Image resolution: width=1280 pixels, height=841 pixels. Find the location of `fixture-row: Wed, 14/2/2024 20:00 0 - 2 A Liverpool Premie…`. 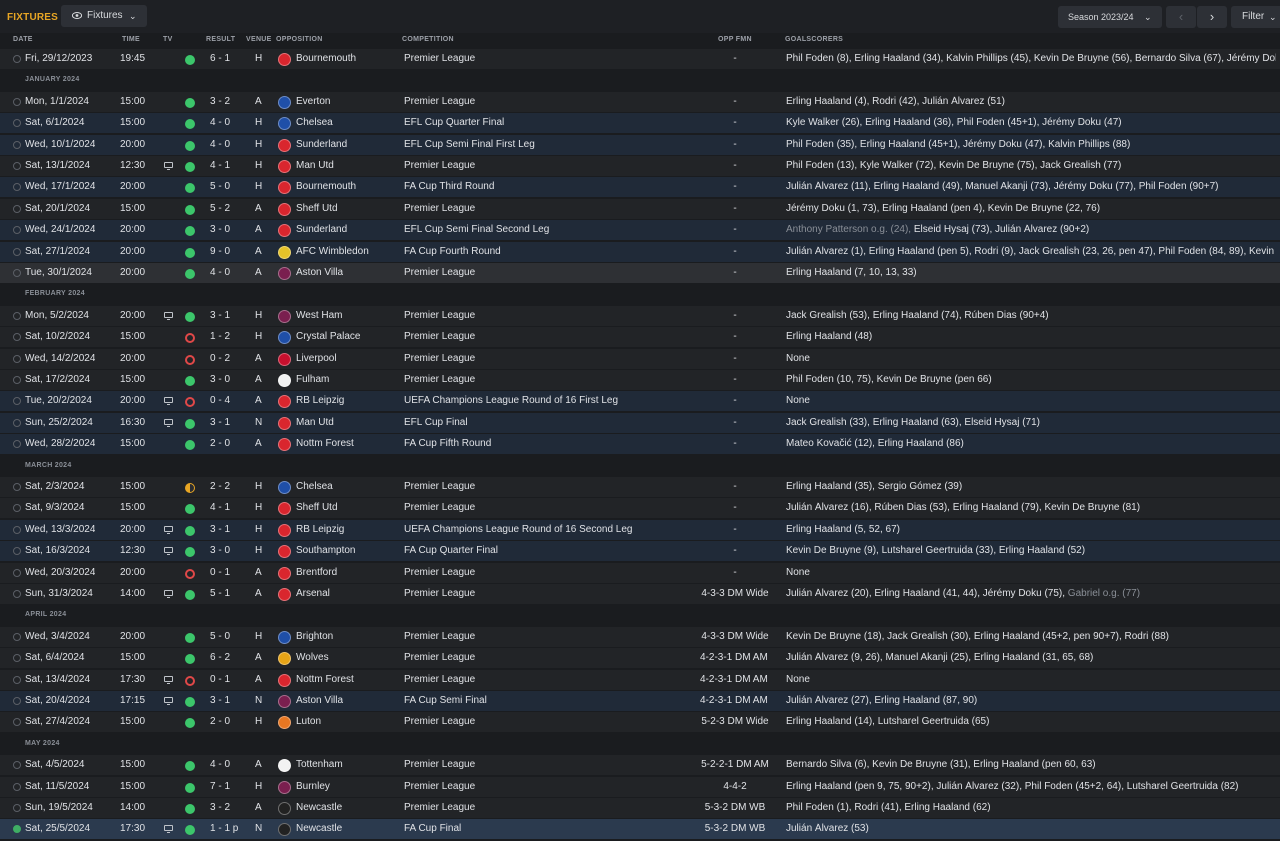

fixture-row: Wed, 14/2/2024 20:00 0 - 2 A Liverpool Premie… is located at coordinates (640, 358).